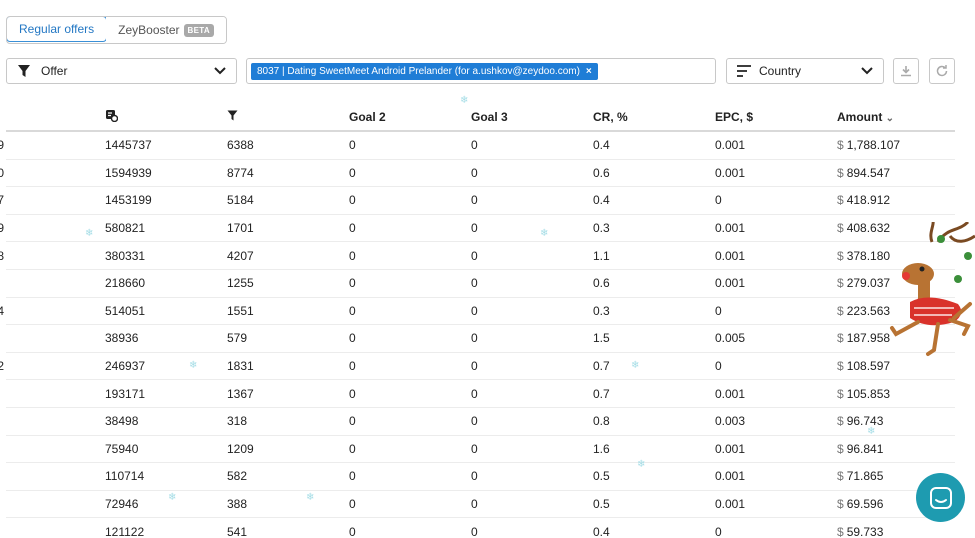 This screenshot has width=975, height=538. What do you see at coordinates (125, 228) in the screenshot?
I see `table-cell: 580821` at bounding box center [125, 228].